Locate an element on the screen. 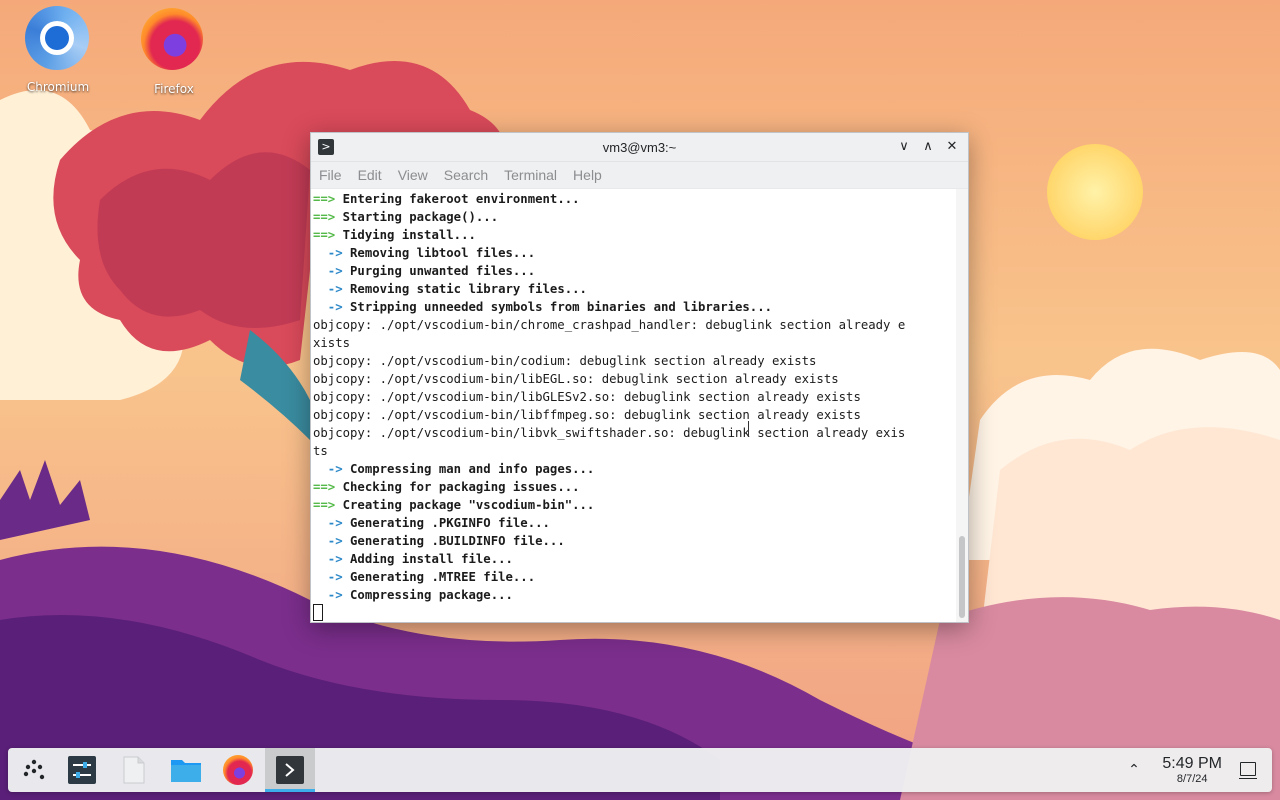 Image resolution: width=1280 pixels, height=800 pixels. desktop-icon-chromium: Chromium is located at coordinates (58, 50).